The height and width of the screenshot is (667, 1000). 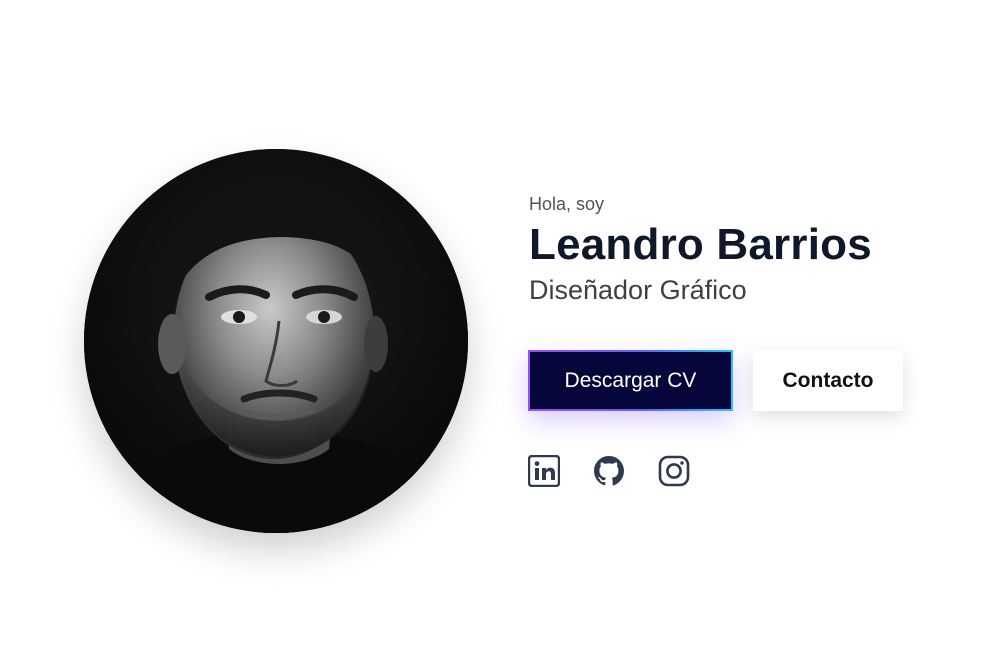 I want to click on social-links, so click(x=609, y=471).